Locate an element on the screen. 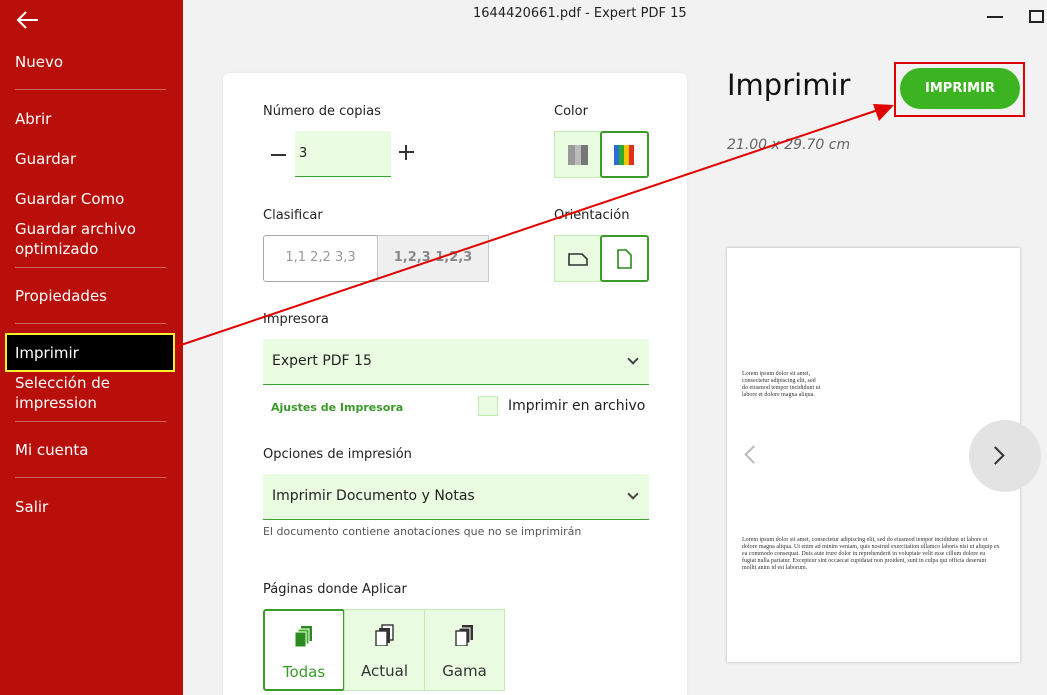 Image resolution: width=1047 pixels, height=695 pixels. pages-option-gama: Gama is located at coordinates (464, 650).